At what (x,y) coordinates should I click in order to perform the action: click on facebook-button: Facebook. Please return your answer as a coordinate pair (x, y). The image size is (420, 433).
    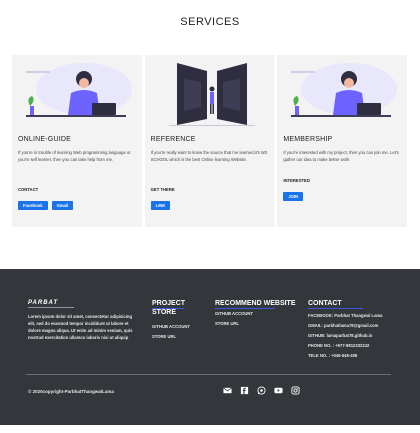
    Looking at the image, I should click on (33, 205).